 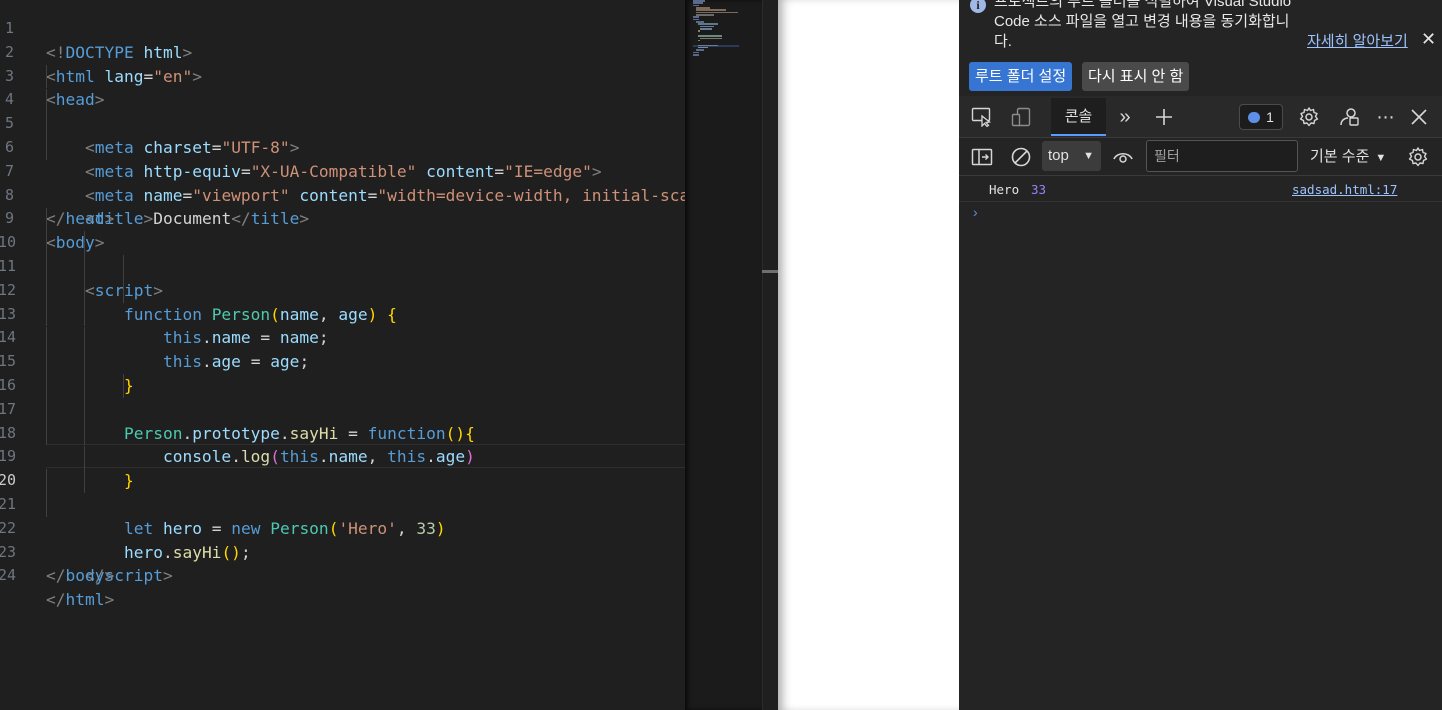 I want to click on code-line: 13 this.age = age;, so click(x=342, y=324).